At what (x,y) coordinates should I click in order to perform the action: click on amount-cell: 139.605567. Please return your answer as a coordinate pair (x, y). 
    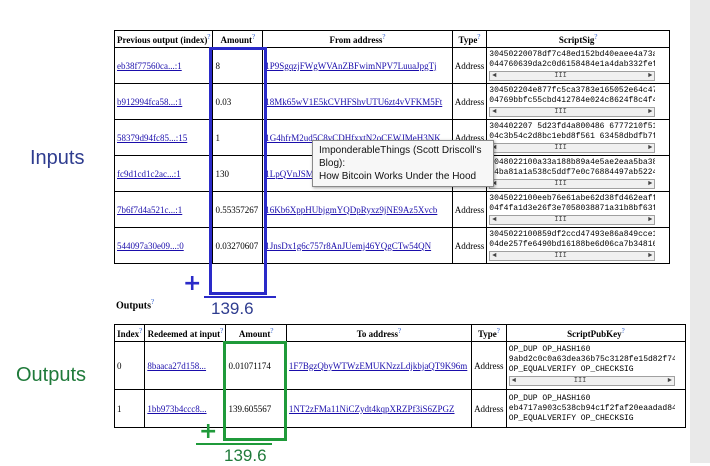
    Looking at the image, I should click on (256, 408).